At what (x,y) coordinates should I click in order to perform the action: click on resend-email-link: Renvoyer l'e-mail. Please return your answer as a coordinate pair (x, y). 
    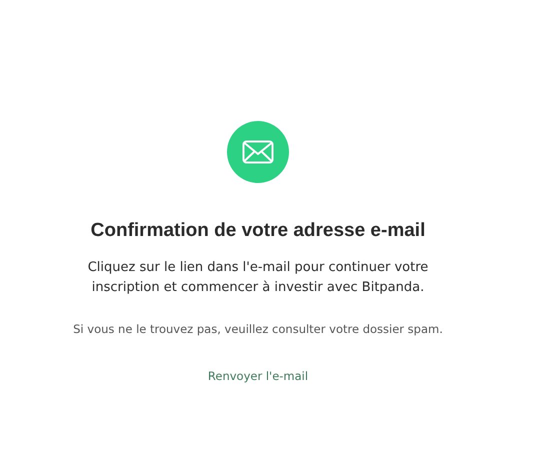
    Looking at the image, I should click on (258, 376).